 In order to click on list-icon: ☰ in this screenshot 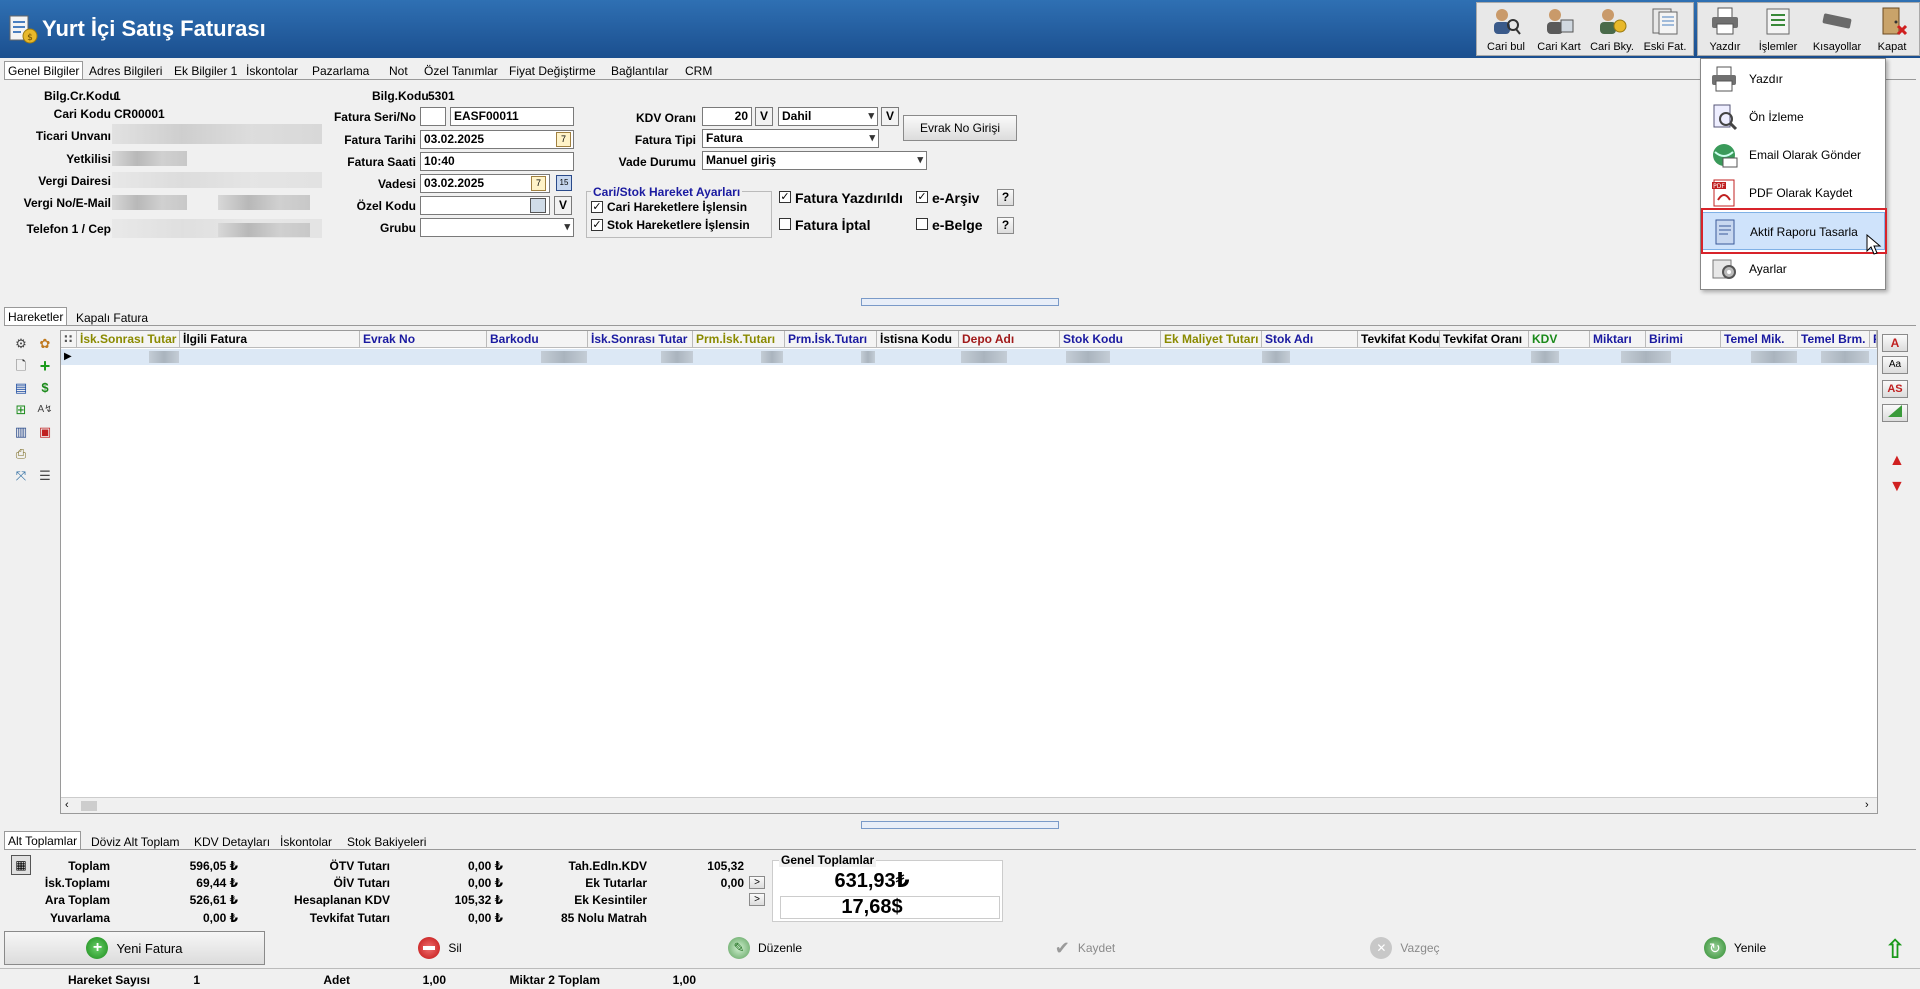, I will do `click(45, 476)`.